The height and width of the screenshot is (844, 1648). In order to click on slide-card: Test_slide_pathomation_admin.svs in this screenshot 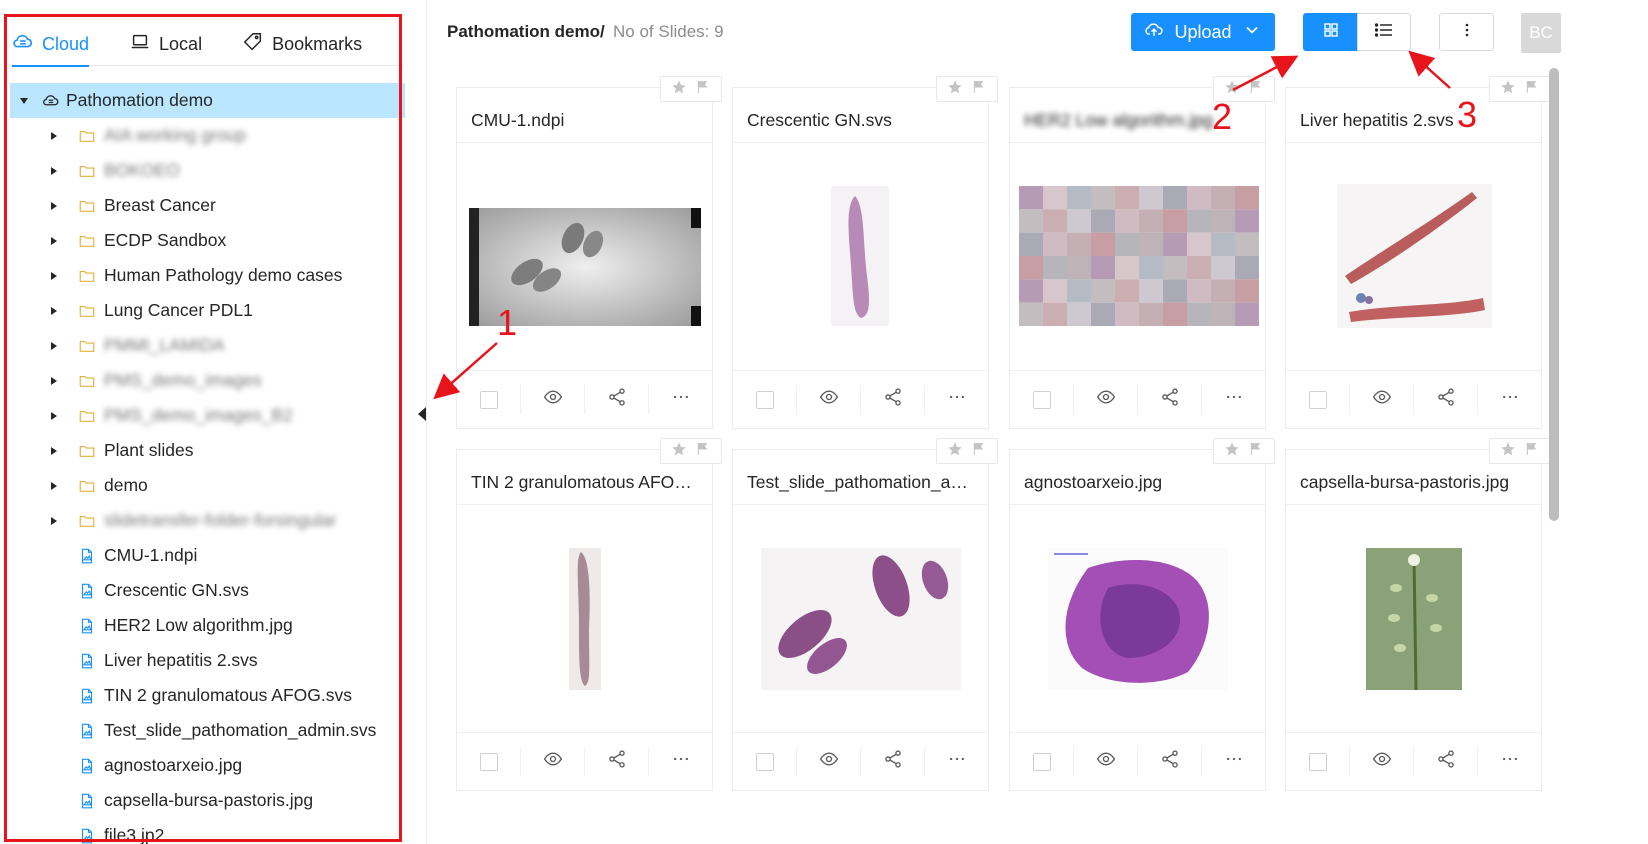, I will do `click(865, 614)`.